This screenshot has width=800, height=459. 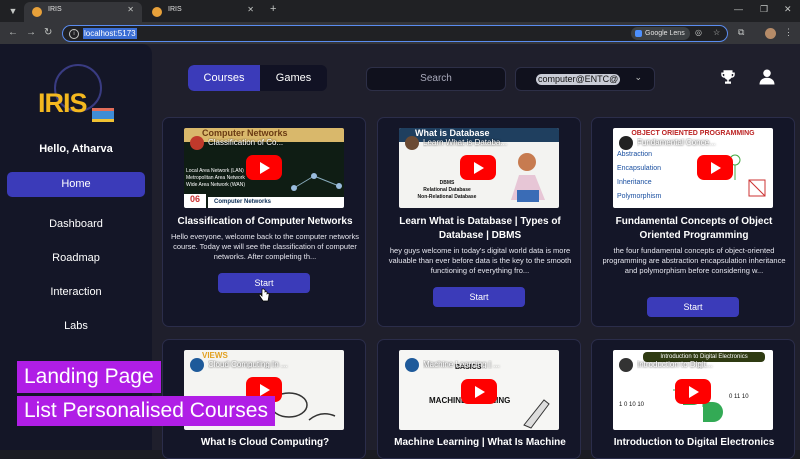 What do you see at coordinates (76, 326) in the screenshot?
I see `sidebar-item-labs: Labs` at bounding box center [76, 326].